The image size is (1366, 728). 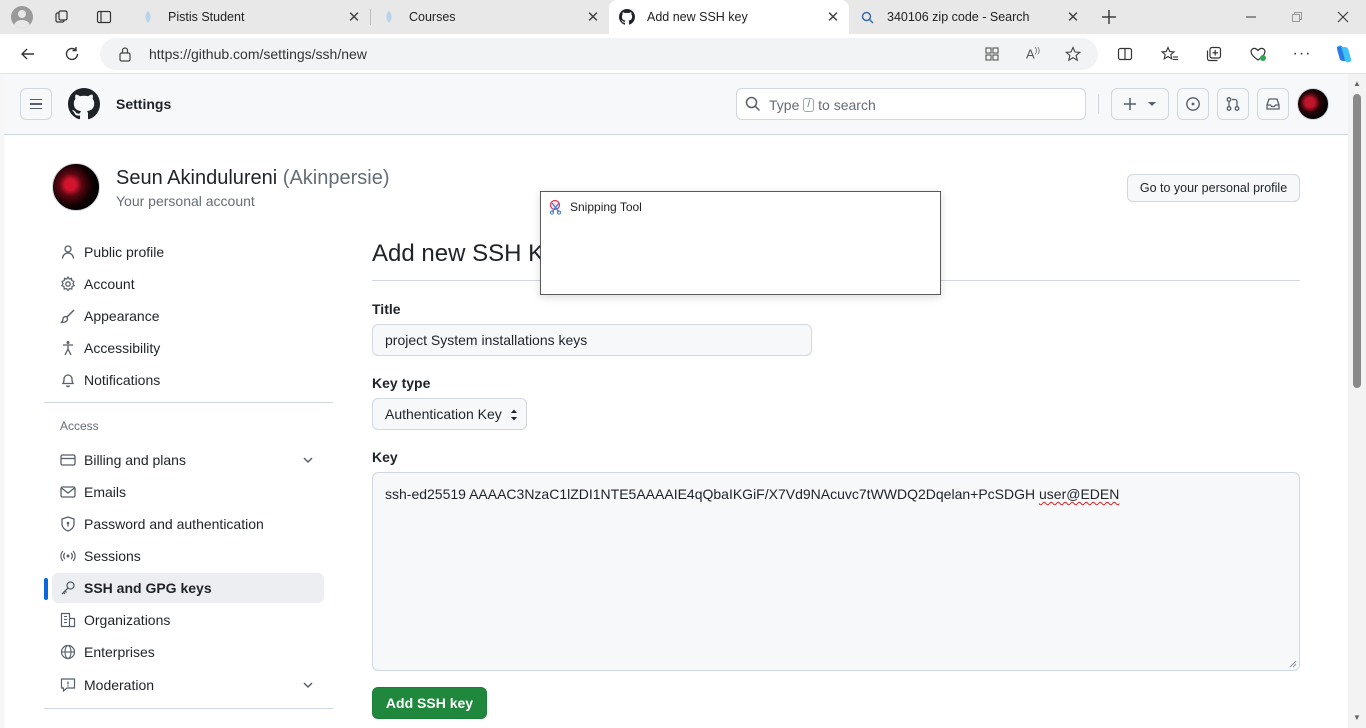 What do you see at coordinates (1302, 54) in the screenshot?
I see `more-options-icon: ···` at bounding box center [1302, 54].